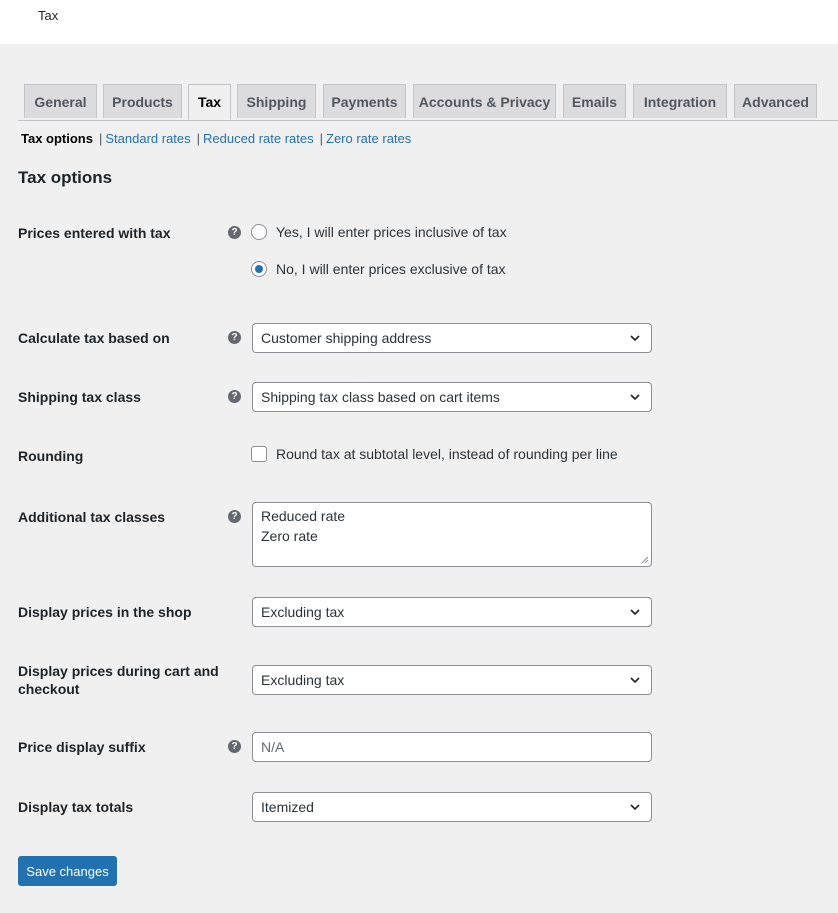  What do you see at coordinates (391, 269) in the screenshot?
I see `radio-label: No, I will enter prices exclusive of tax` at bounding box center [391, 269].